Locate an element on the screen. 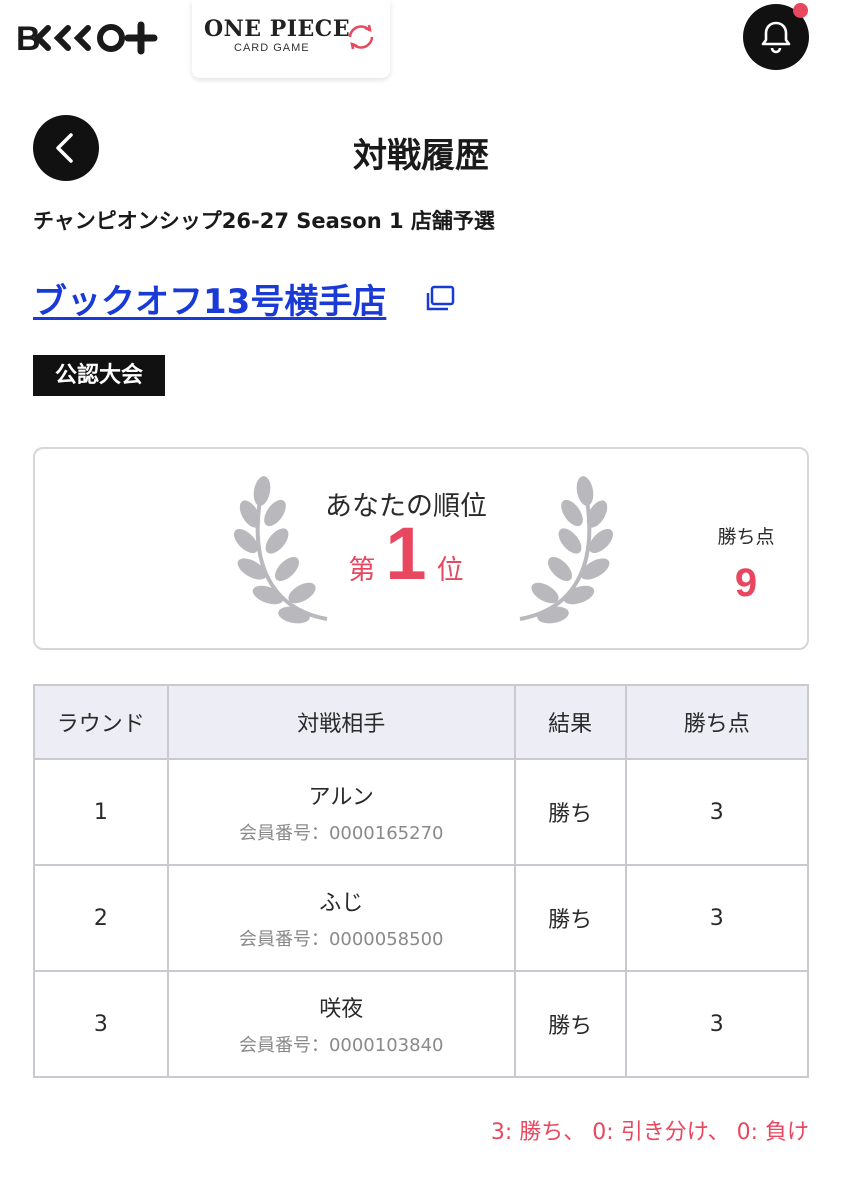 Image resolution: width=842 pixels, height=1200 pixels. external-link-icon is located at coordinates (440, 299).